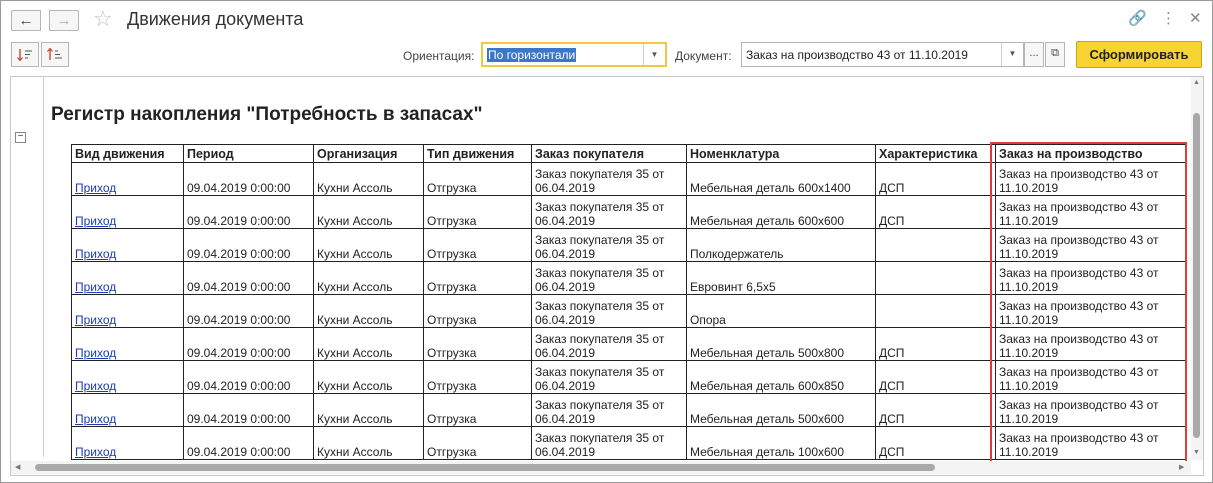 The image size is (1213, 483). What do you see at coordinates (1055, 54) in the screenshot?
I see `document-open-button: ⧉` at bounding box center [1055, 54].